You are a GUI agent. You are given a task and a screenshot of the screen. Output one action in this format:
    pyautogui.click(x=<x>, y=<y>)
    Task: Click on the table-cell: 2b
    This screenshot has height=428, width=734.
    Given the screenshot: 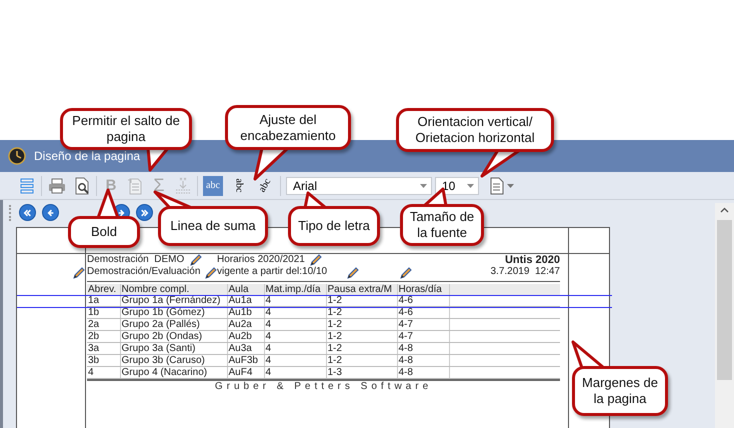 What is the action you would take?
    pyautogui.click(x=103, y=336)
    